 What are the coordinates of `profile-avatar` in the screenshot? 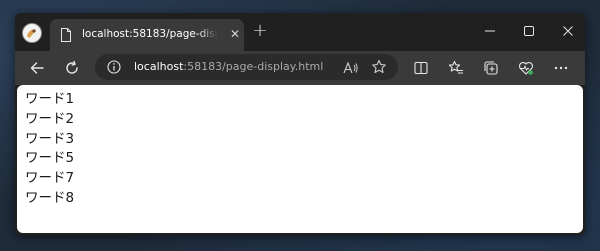 It's located at (32, 33).